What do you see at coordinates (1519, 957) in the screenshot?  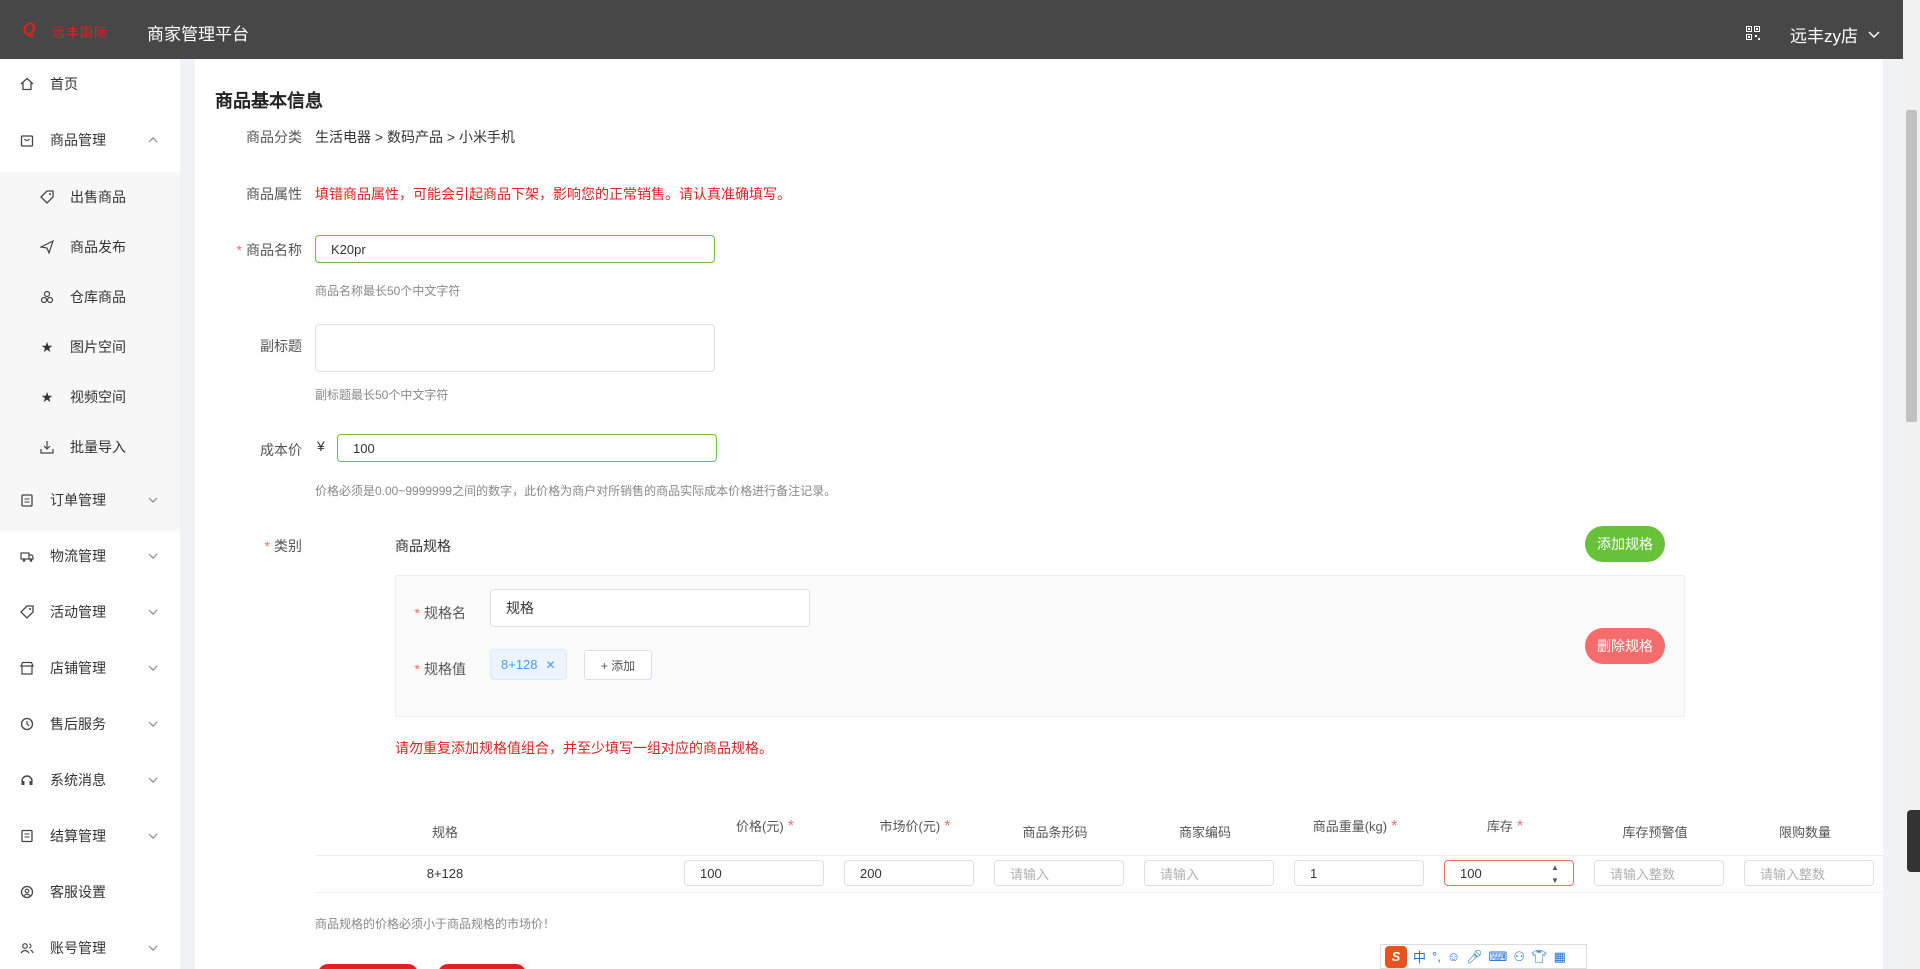 I see `user-icon: ⚇` at bounding box center [1519, 957].